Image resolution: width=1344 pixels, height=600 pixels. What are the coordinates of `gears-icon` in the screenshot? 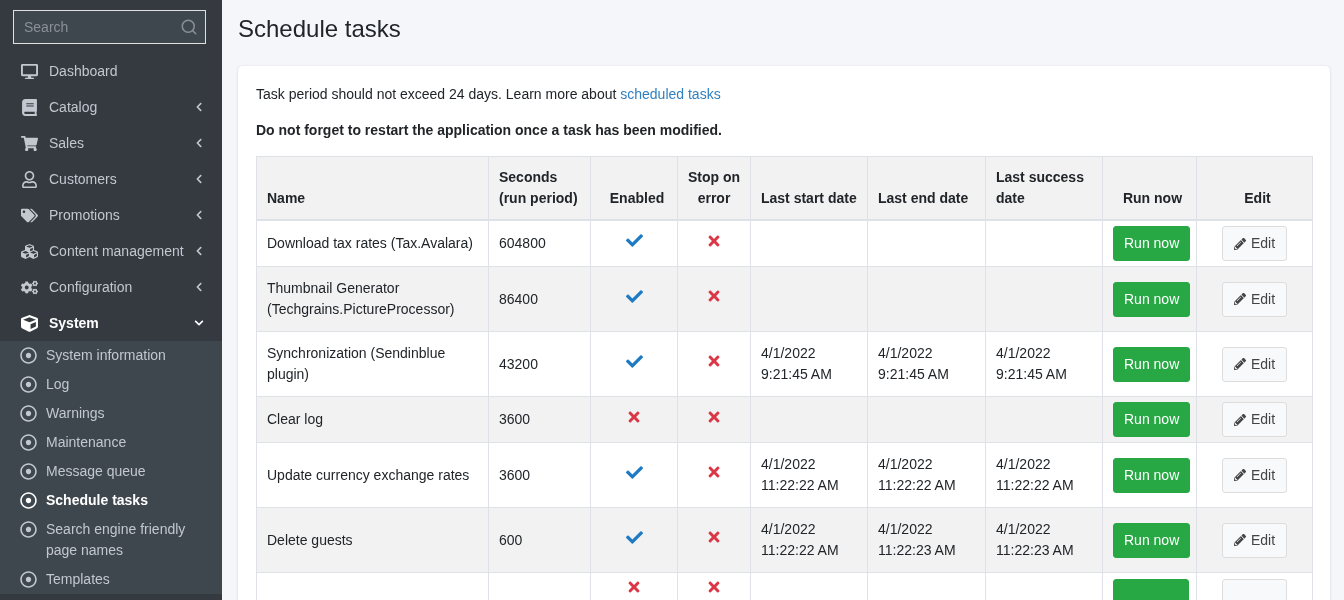 It's located at (29, 287).